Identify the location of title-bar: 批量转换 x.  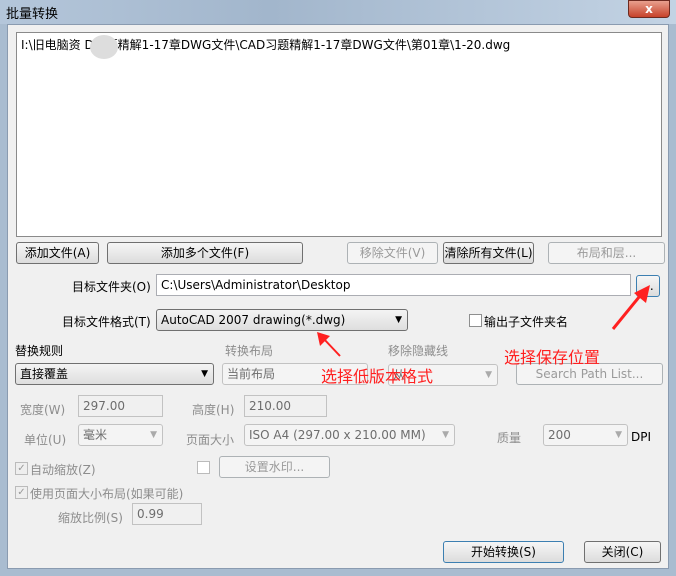
(338, 12).